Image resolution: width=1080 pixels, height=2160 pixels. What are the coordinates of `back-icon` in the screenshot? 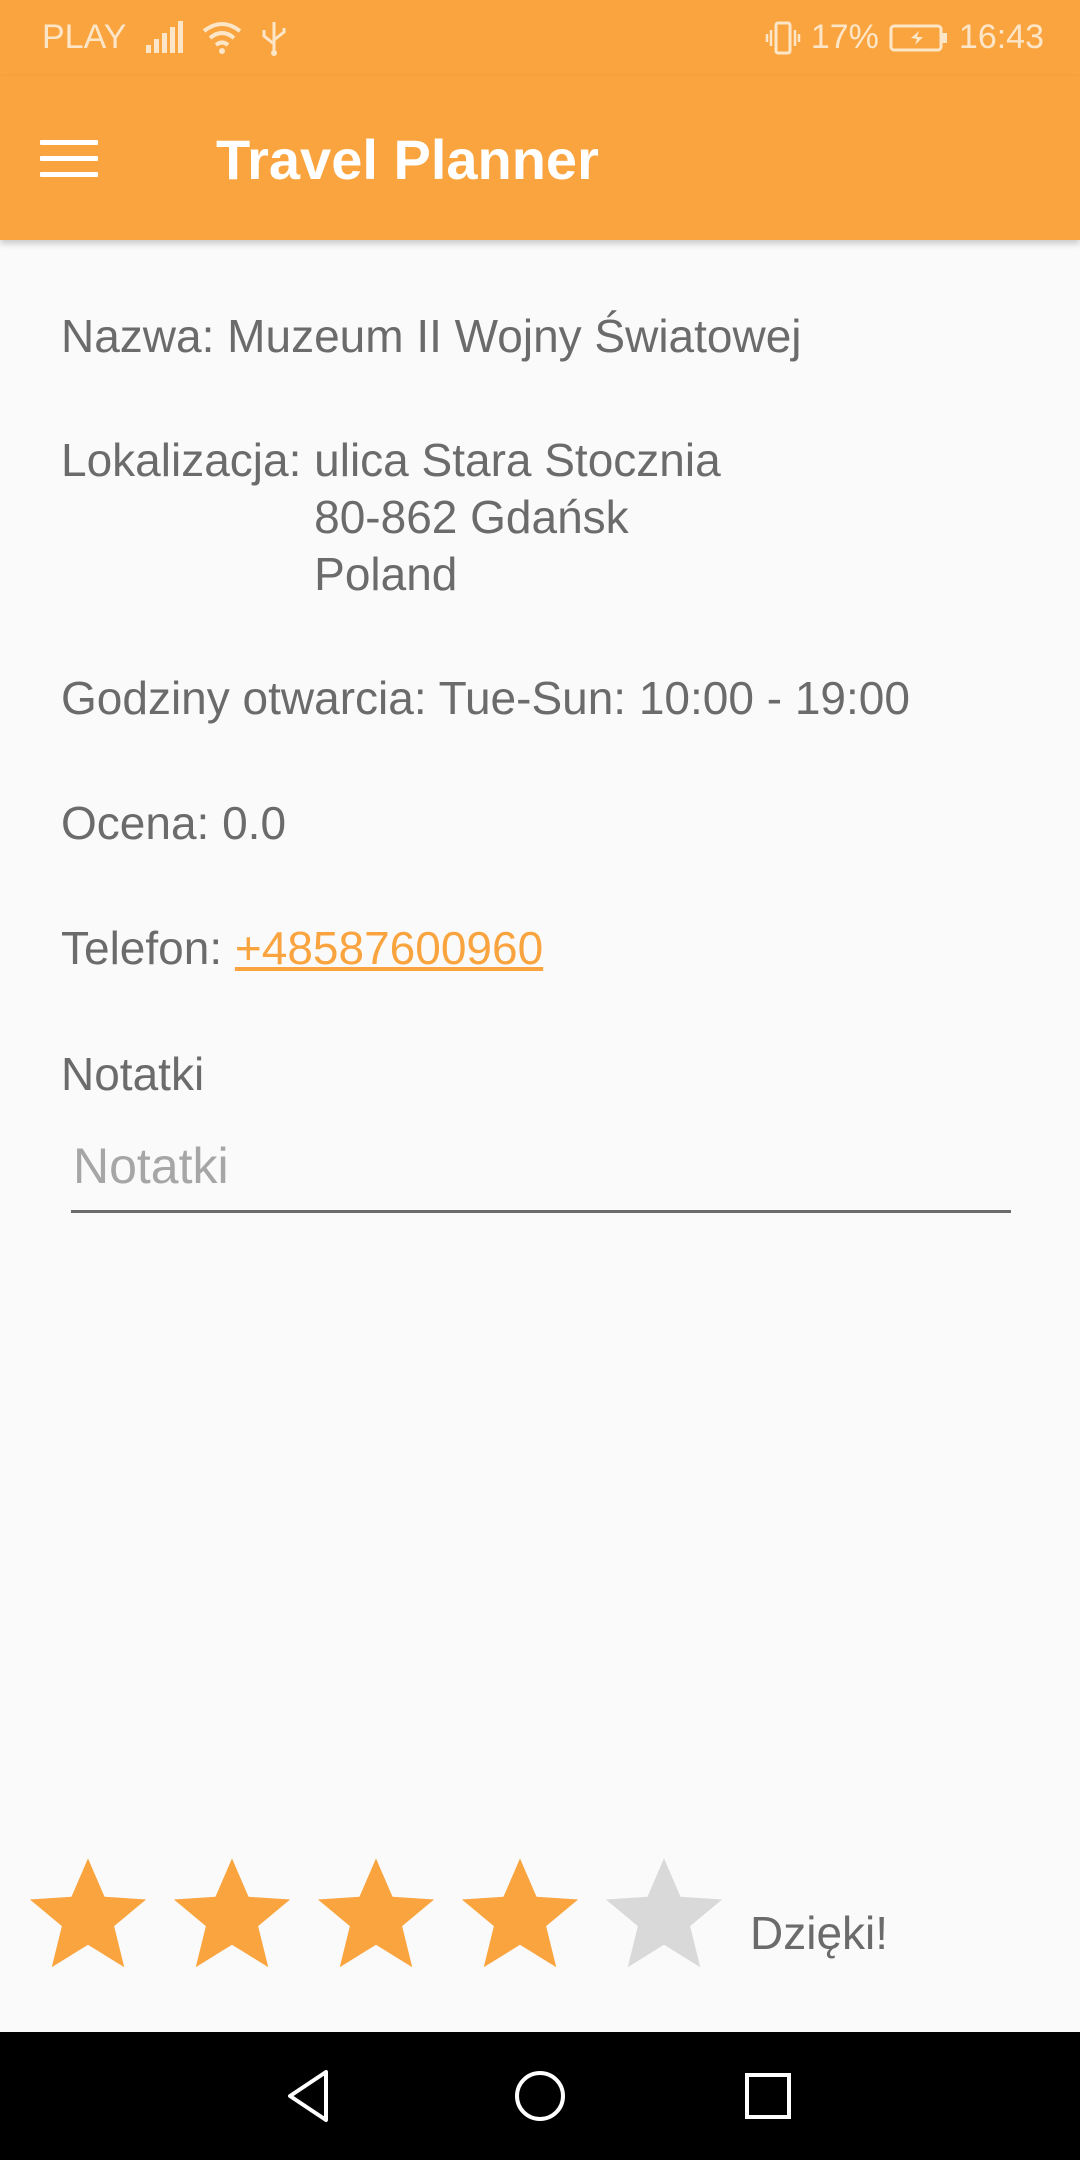 It's located at (310, 2096).